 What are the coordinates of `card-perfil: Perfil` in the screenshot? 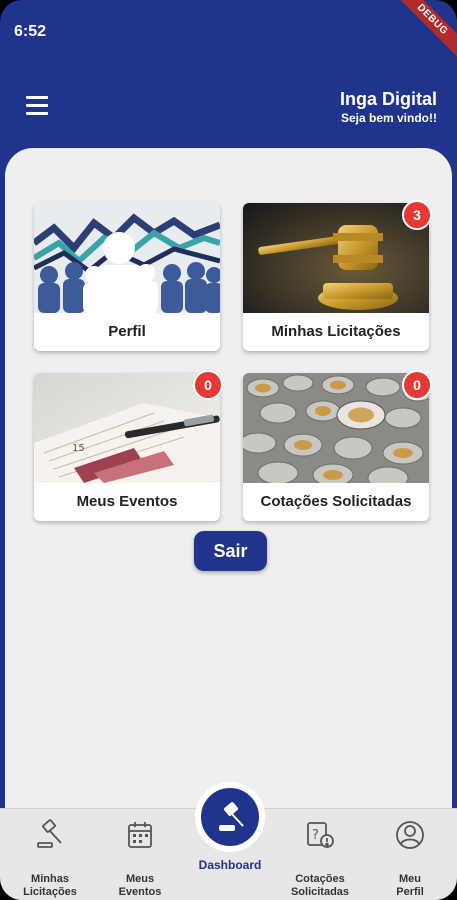 It's located at (127, 277).